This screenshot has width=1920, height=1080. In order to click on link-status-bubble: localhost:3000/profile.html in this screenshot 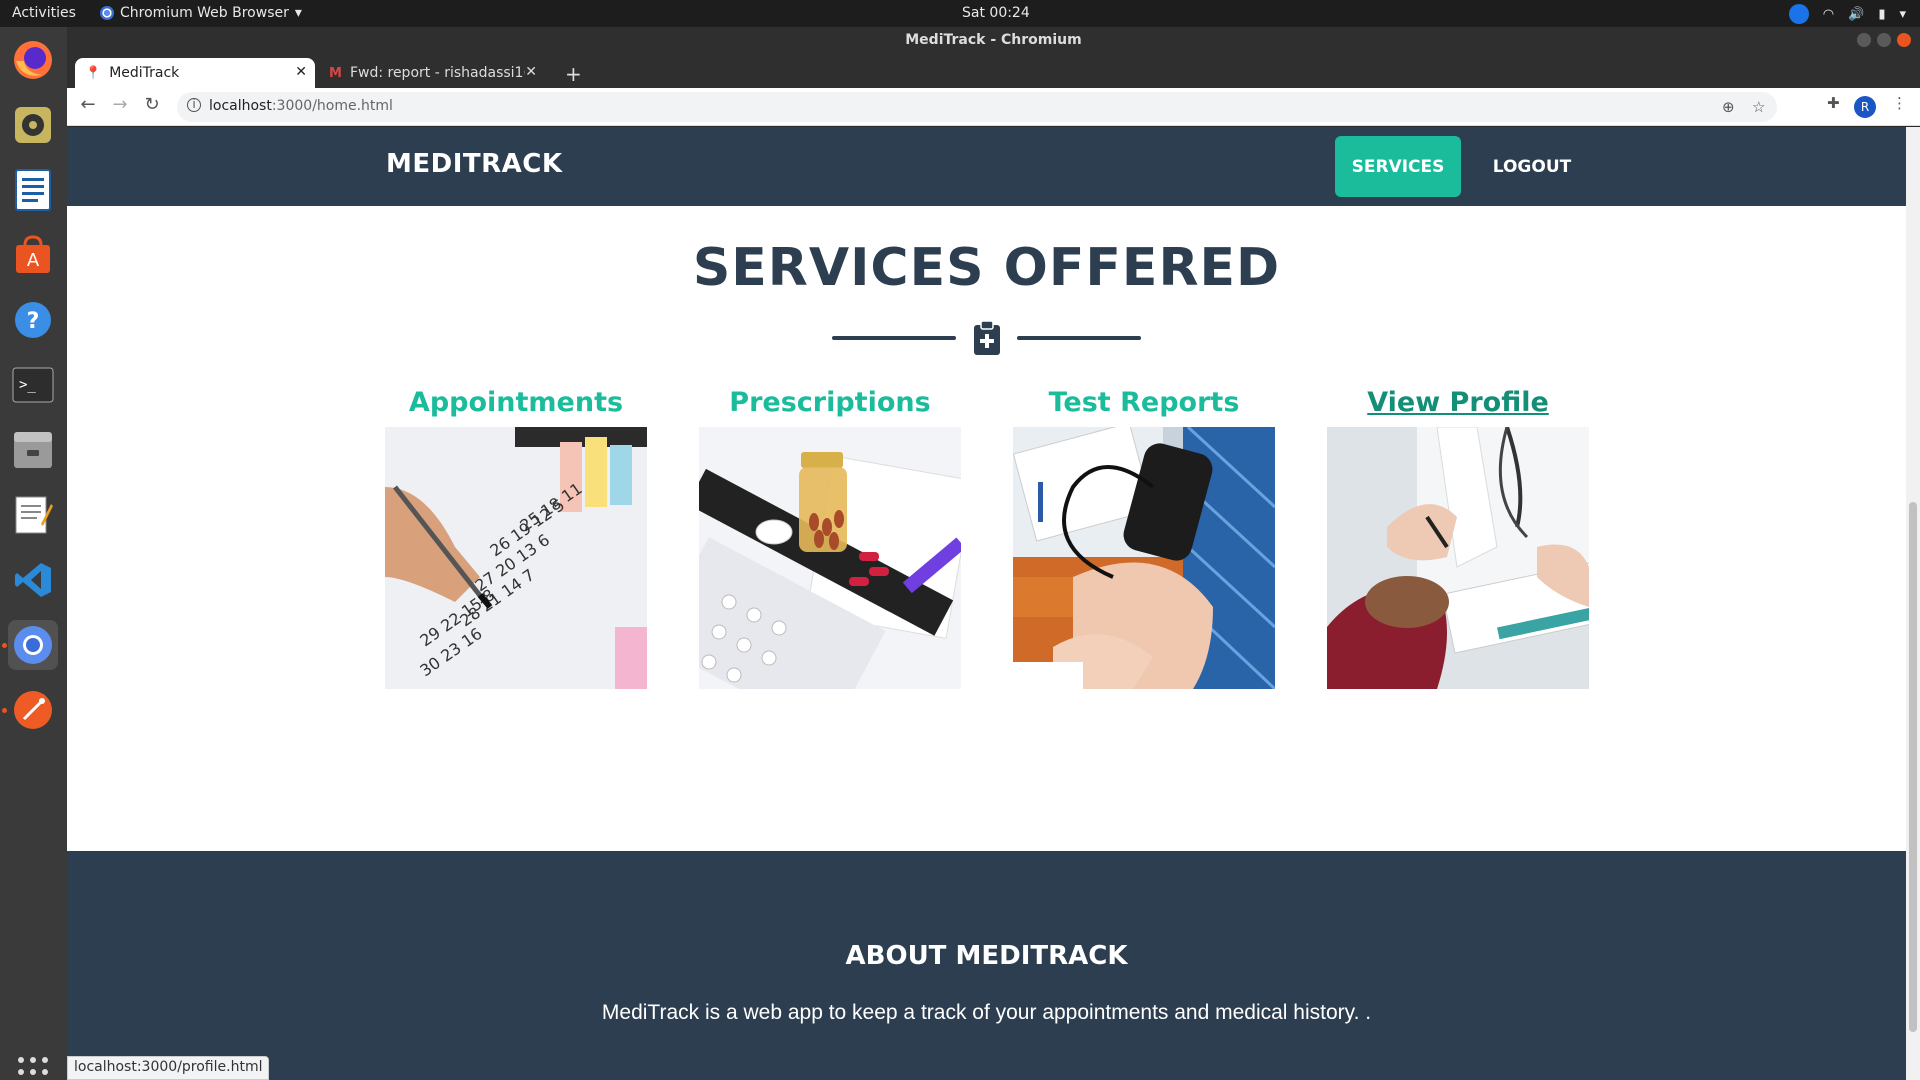, I will do `click(168, 1068)`.